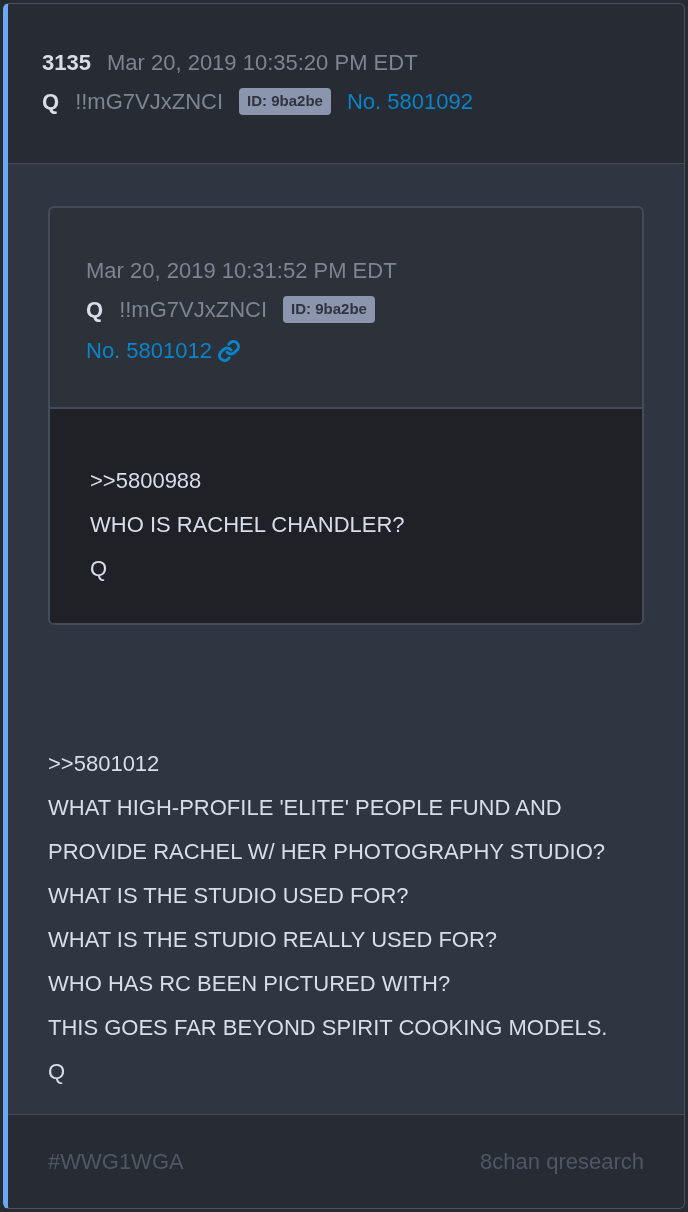 The width and height of the screenshot is (688, 1212). I want to click on post-line: WHAT IS THE STUDIO REALLY USED FOR?, so click(273, 940).